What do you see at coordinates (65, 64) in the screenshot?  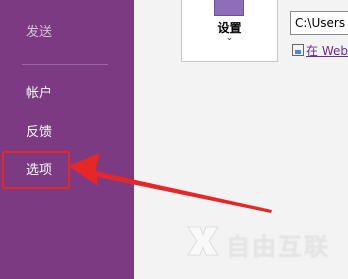 I see `sidebar-divider` at bounding box center [65, 64].